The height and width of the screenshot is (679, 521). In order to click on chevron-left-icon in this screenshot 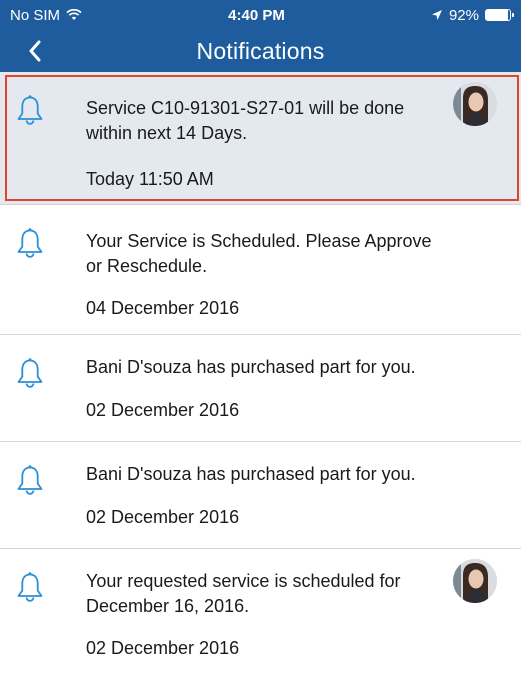, I will do `click(35, 51)`.